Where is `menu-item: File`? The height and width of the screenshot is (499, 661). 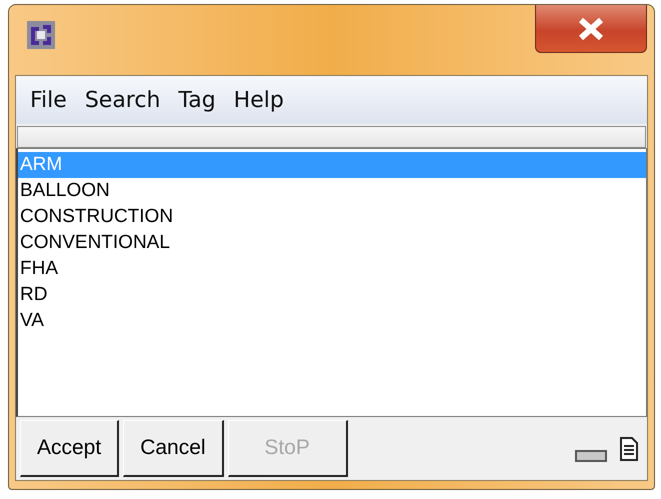
menu-item: File is located at coordinates (48, 100).